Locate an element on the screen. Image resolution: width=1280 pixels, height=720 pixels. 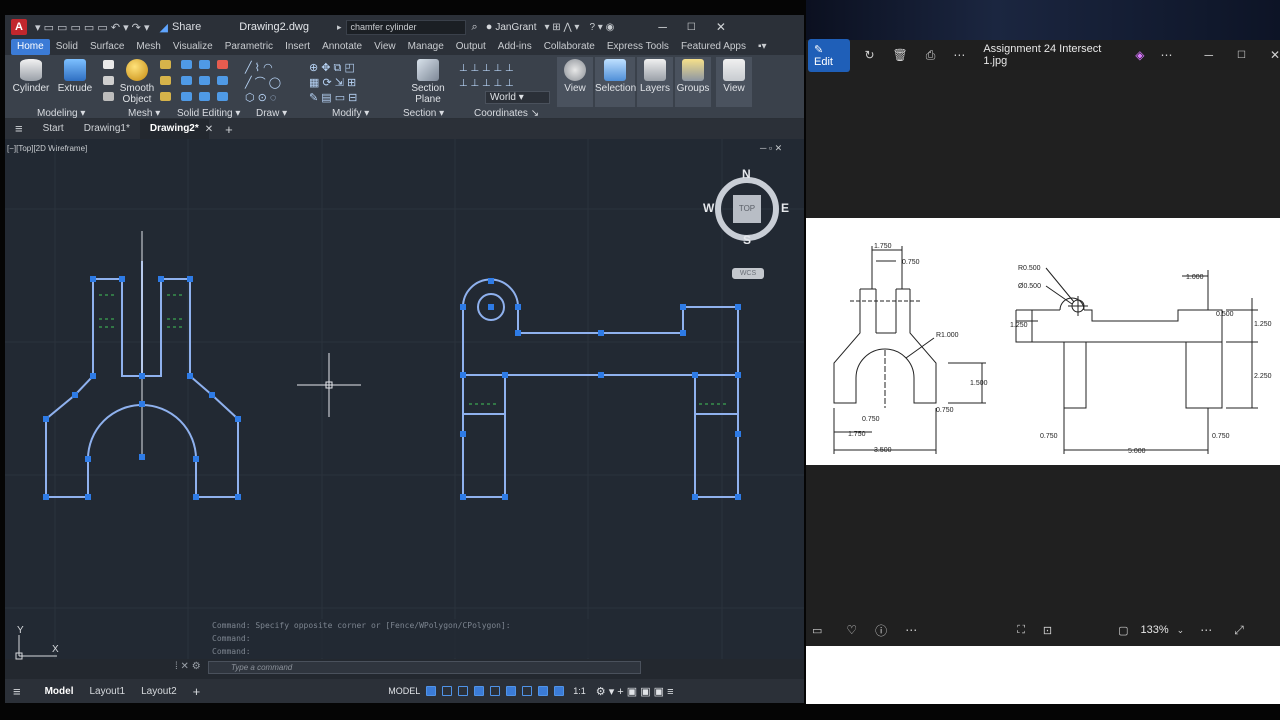
panel-solid-editing: Solid Editing ▾ is located at coordinates (208, 113).